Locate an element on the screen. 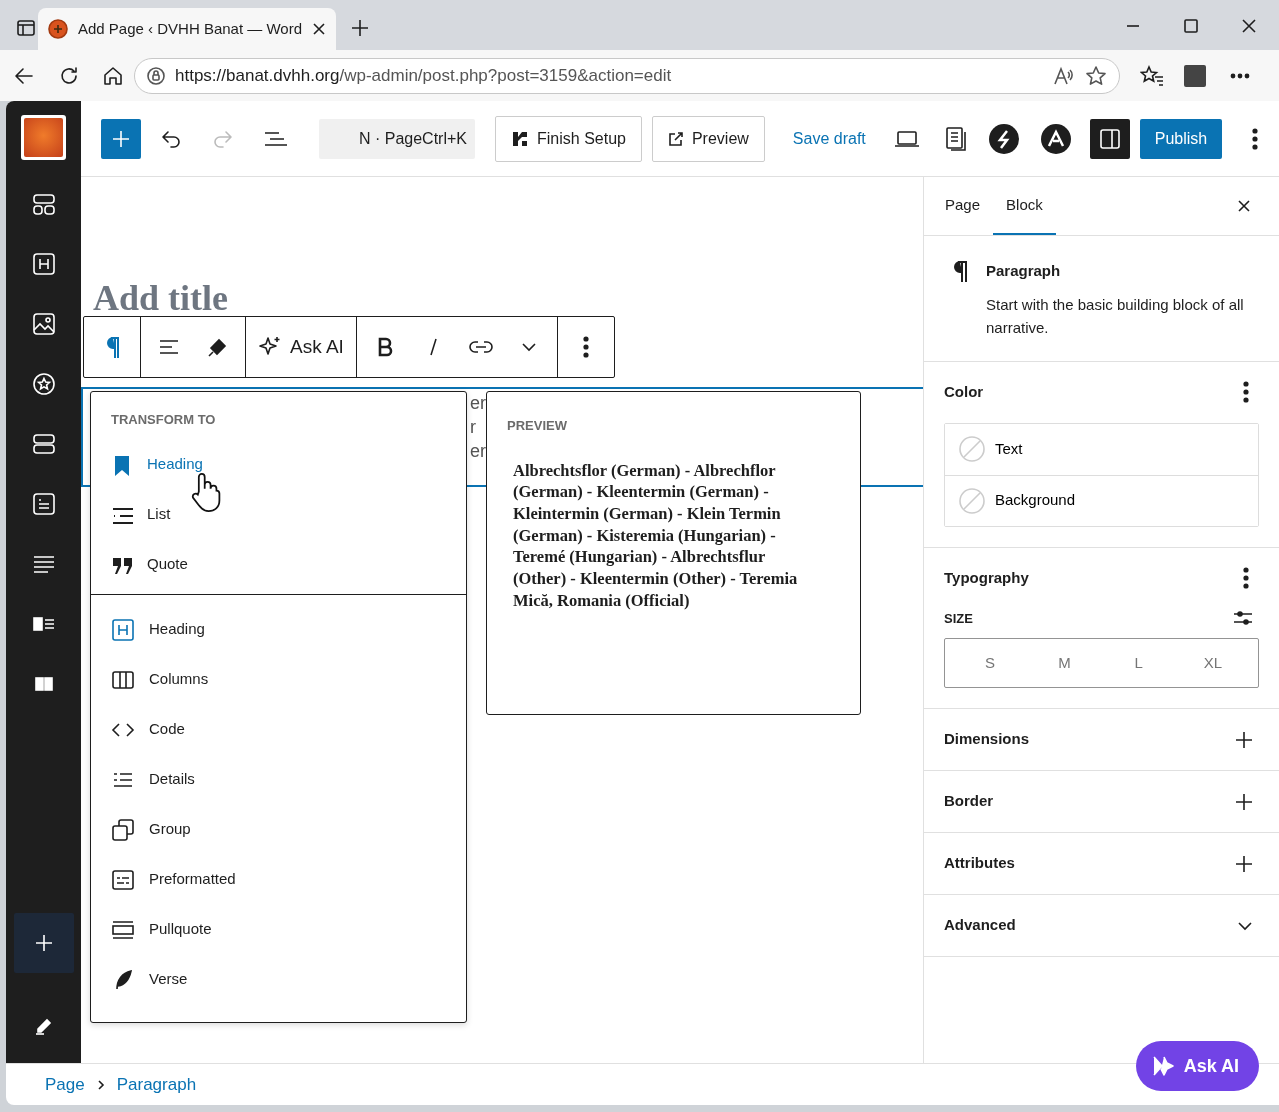  preview-text: Albrechtsflor (German) - Albrechflor (German) - Kleentermin (German) - Kleintermin (German) - Klein Termin (German) - Kisteremia (Hungarian) - Teremé (Hungarian) - Albrechtsflur (Other) - Kleentermin (Other) - Teremia Mică, Romania (Official) is located at coordinates (655, 535).